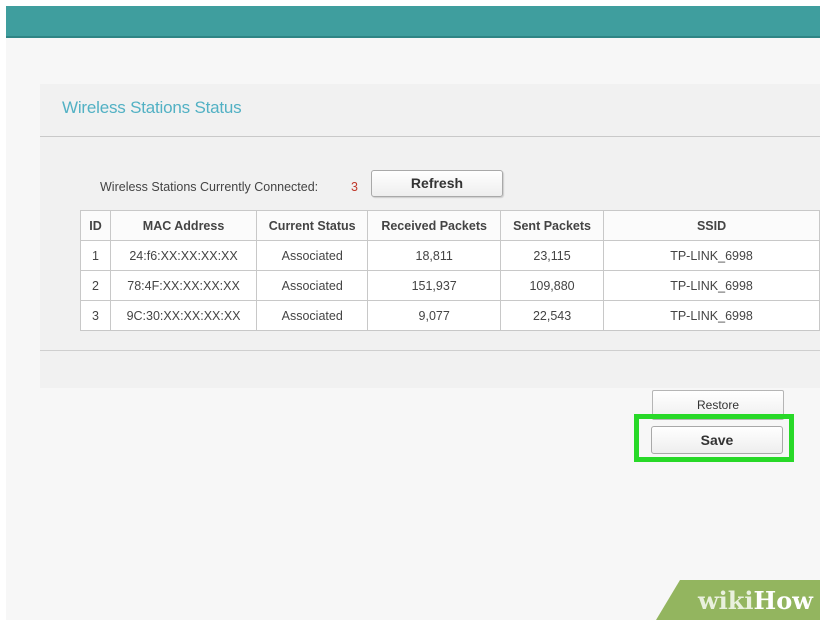 The width and height of the screenshot is (820, 620). I want to click on header-sent-packets: Sent Packets, so click(552, 225).